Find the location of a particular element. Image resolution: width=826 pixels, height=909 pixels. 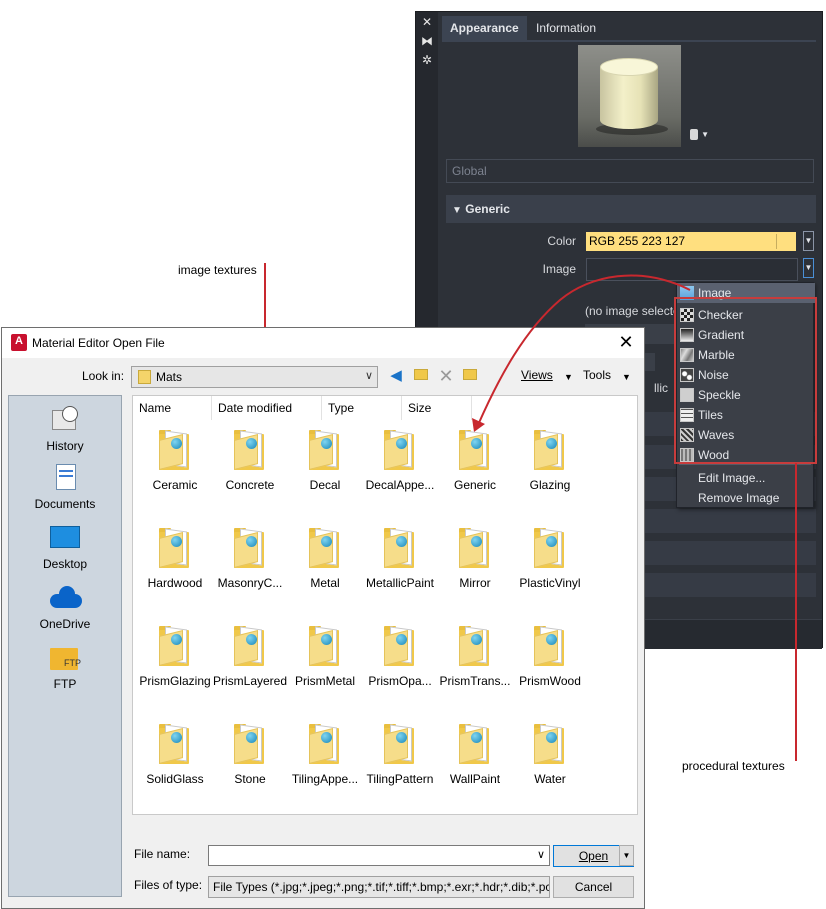

menu-item-checker: Checker is located at coordinates (746, 315).